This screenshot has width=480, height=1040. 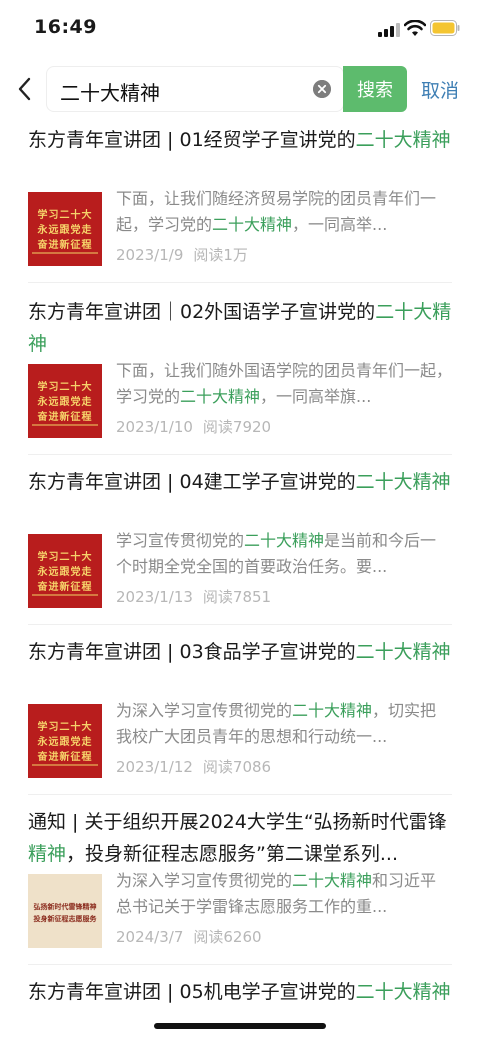 What do you see at coordinates (240, 140) in the screenshot?
I see `article-title: 东方青年宣讲团 | 01经贸学子宣讲党的二十大精神` at bounding box center [240, 140].